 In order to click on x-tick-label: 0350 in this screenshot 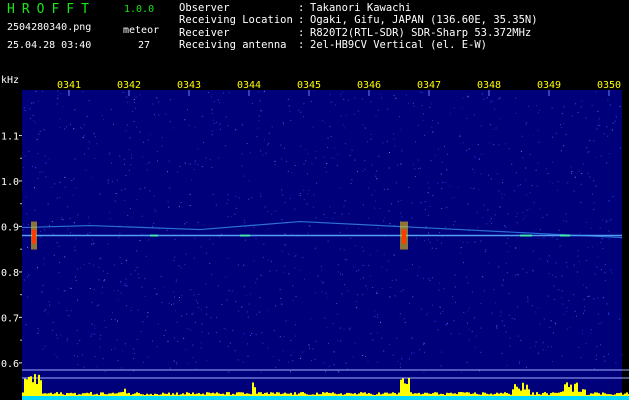, I will do `click(609, 85)`.